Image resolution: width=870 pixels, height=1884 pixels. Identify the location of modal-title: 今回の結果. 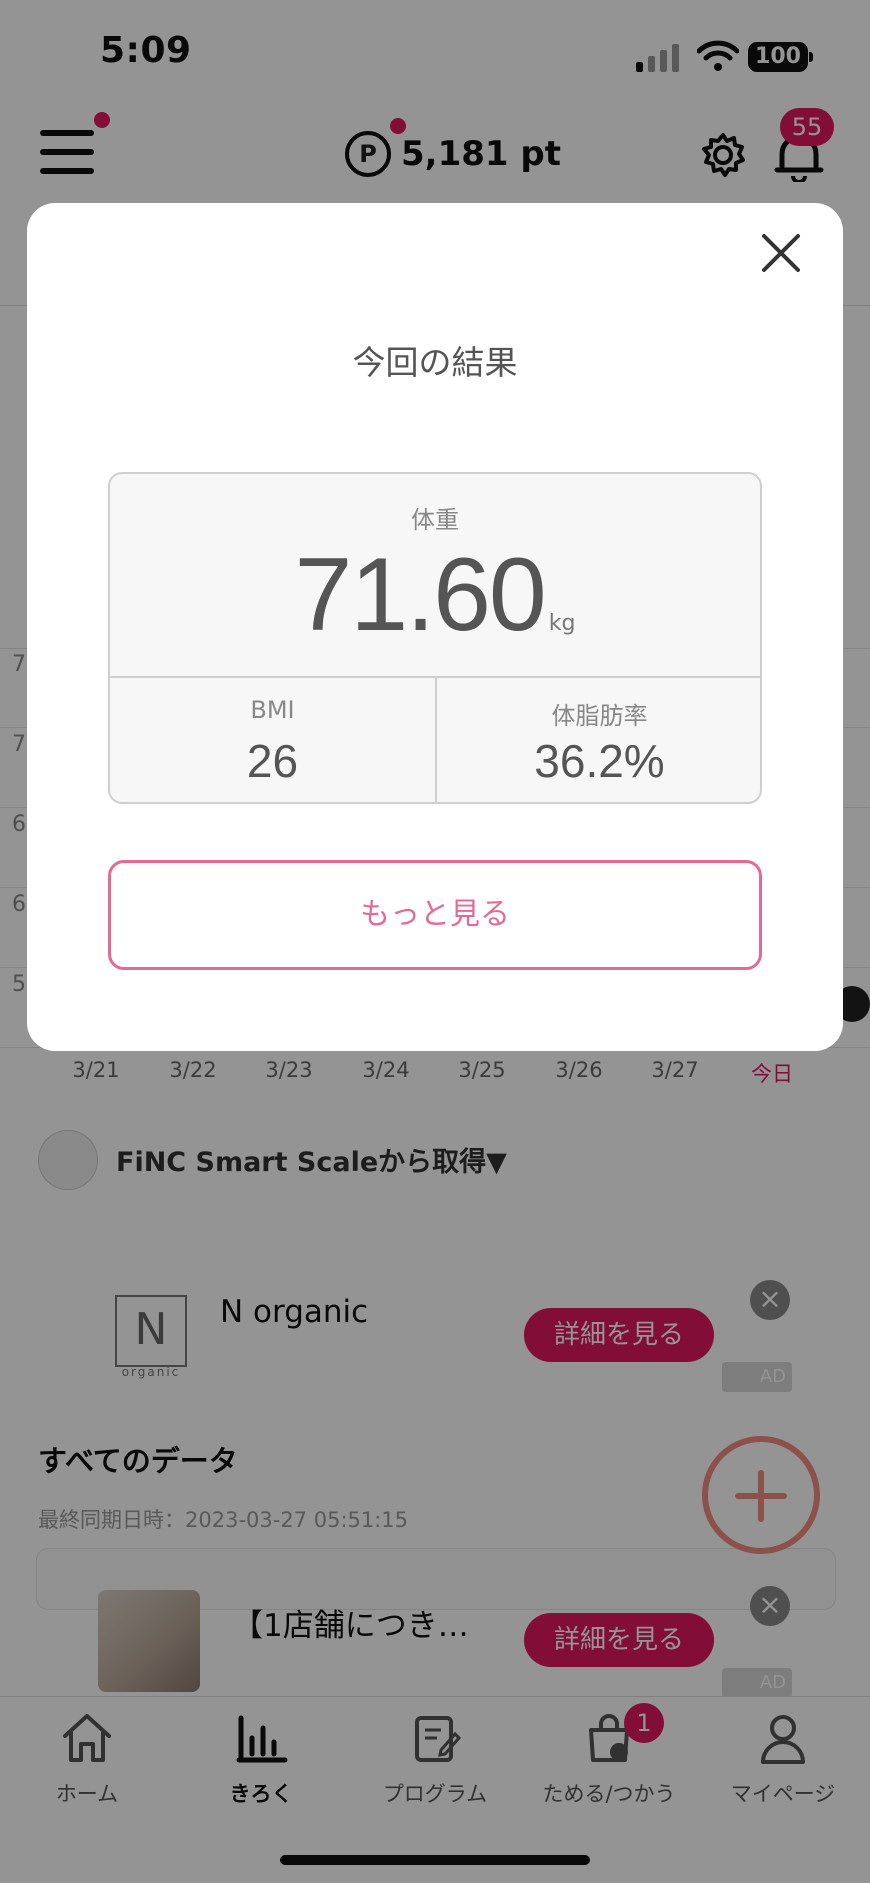
(435, 362).